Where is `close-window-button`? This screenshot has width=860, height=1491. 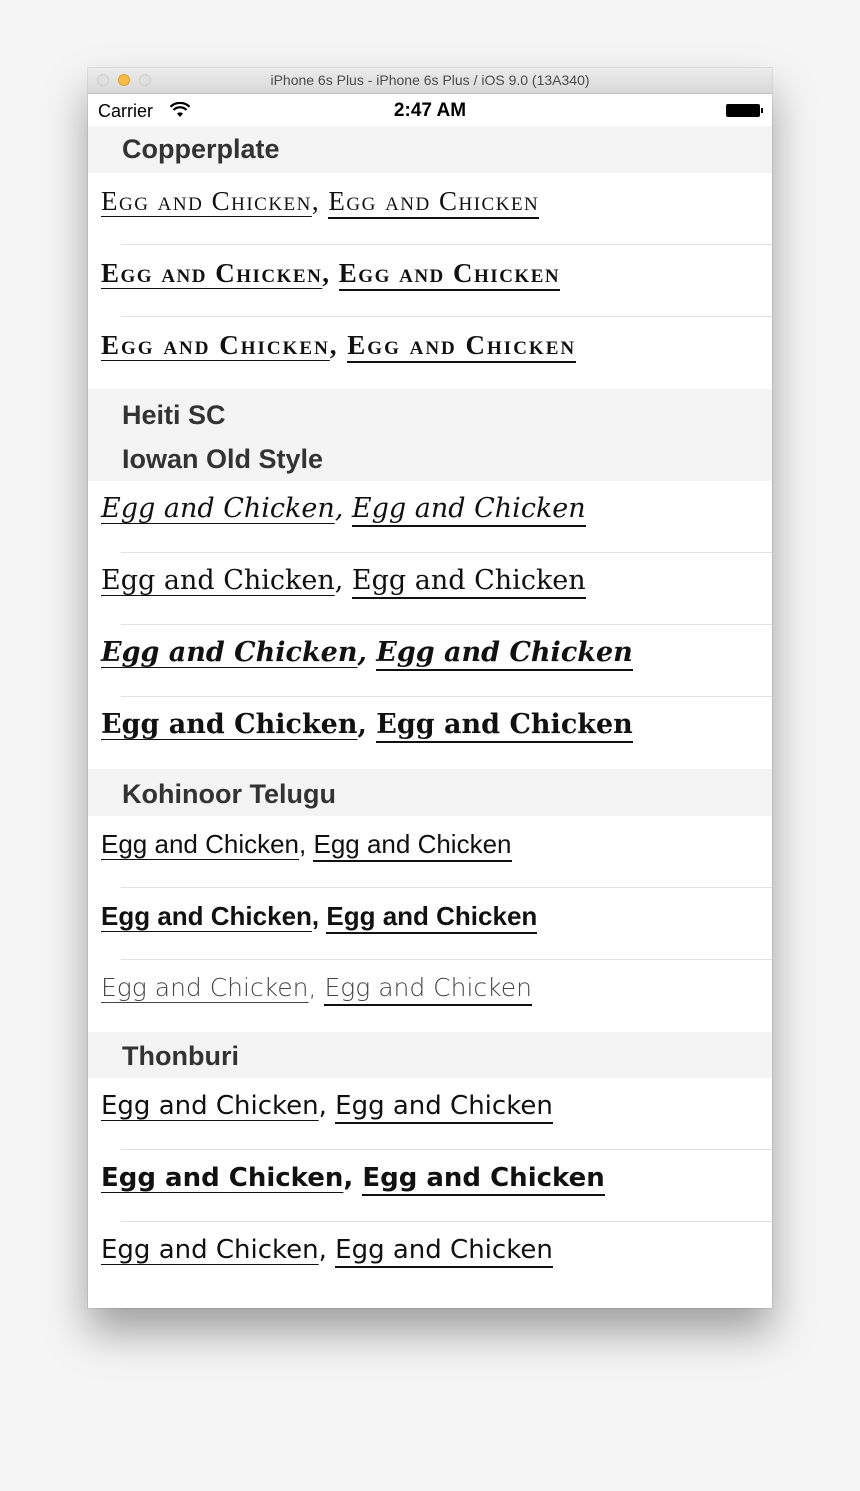
close-window-button is located at coordinates (103, 80).